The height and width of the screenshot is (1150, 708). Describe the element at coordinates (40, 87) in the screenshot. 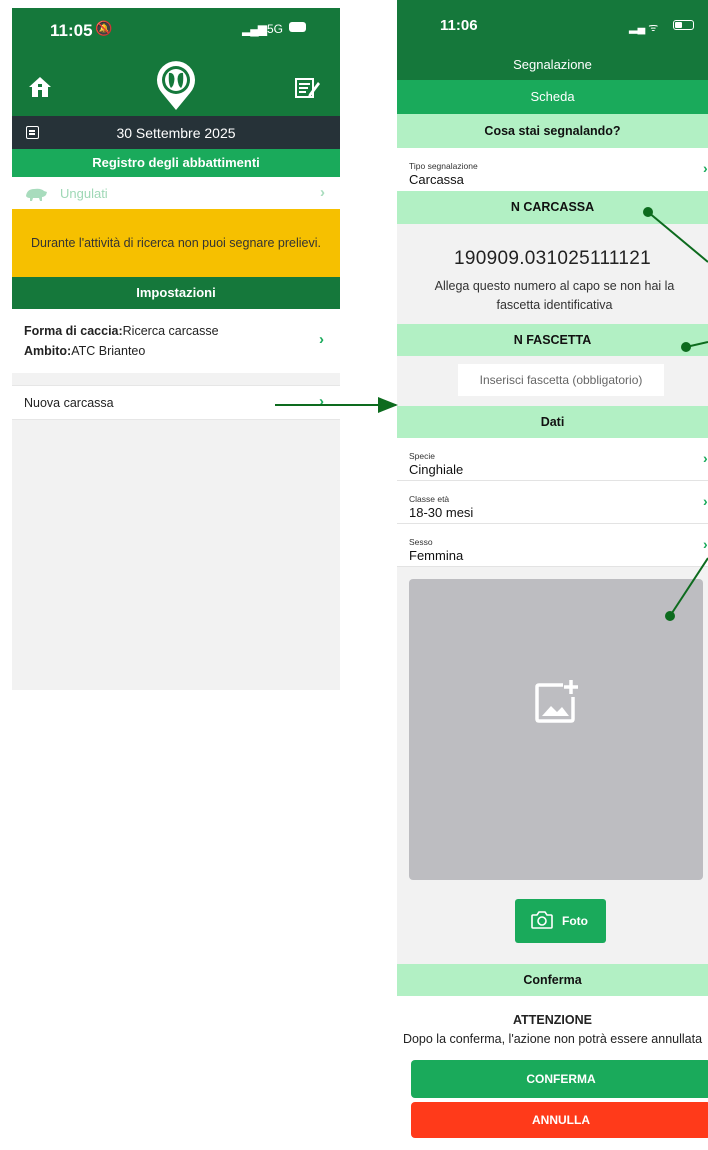

I see `home-icon` at that location.